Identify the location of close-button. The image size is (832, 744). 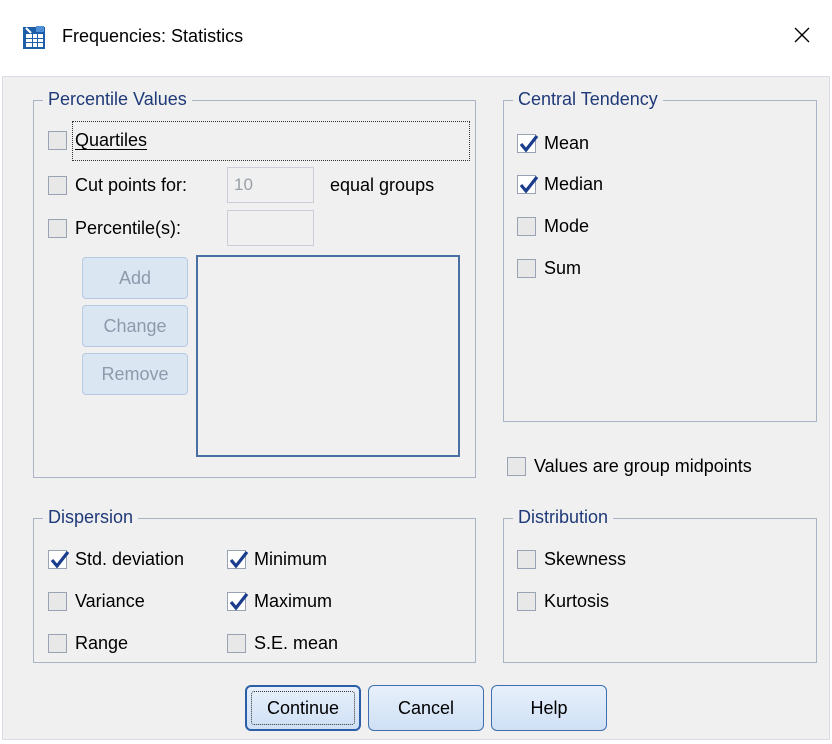
(802, 37).